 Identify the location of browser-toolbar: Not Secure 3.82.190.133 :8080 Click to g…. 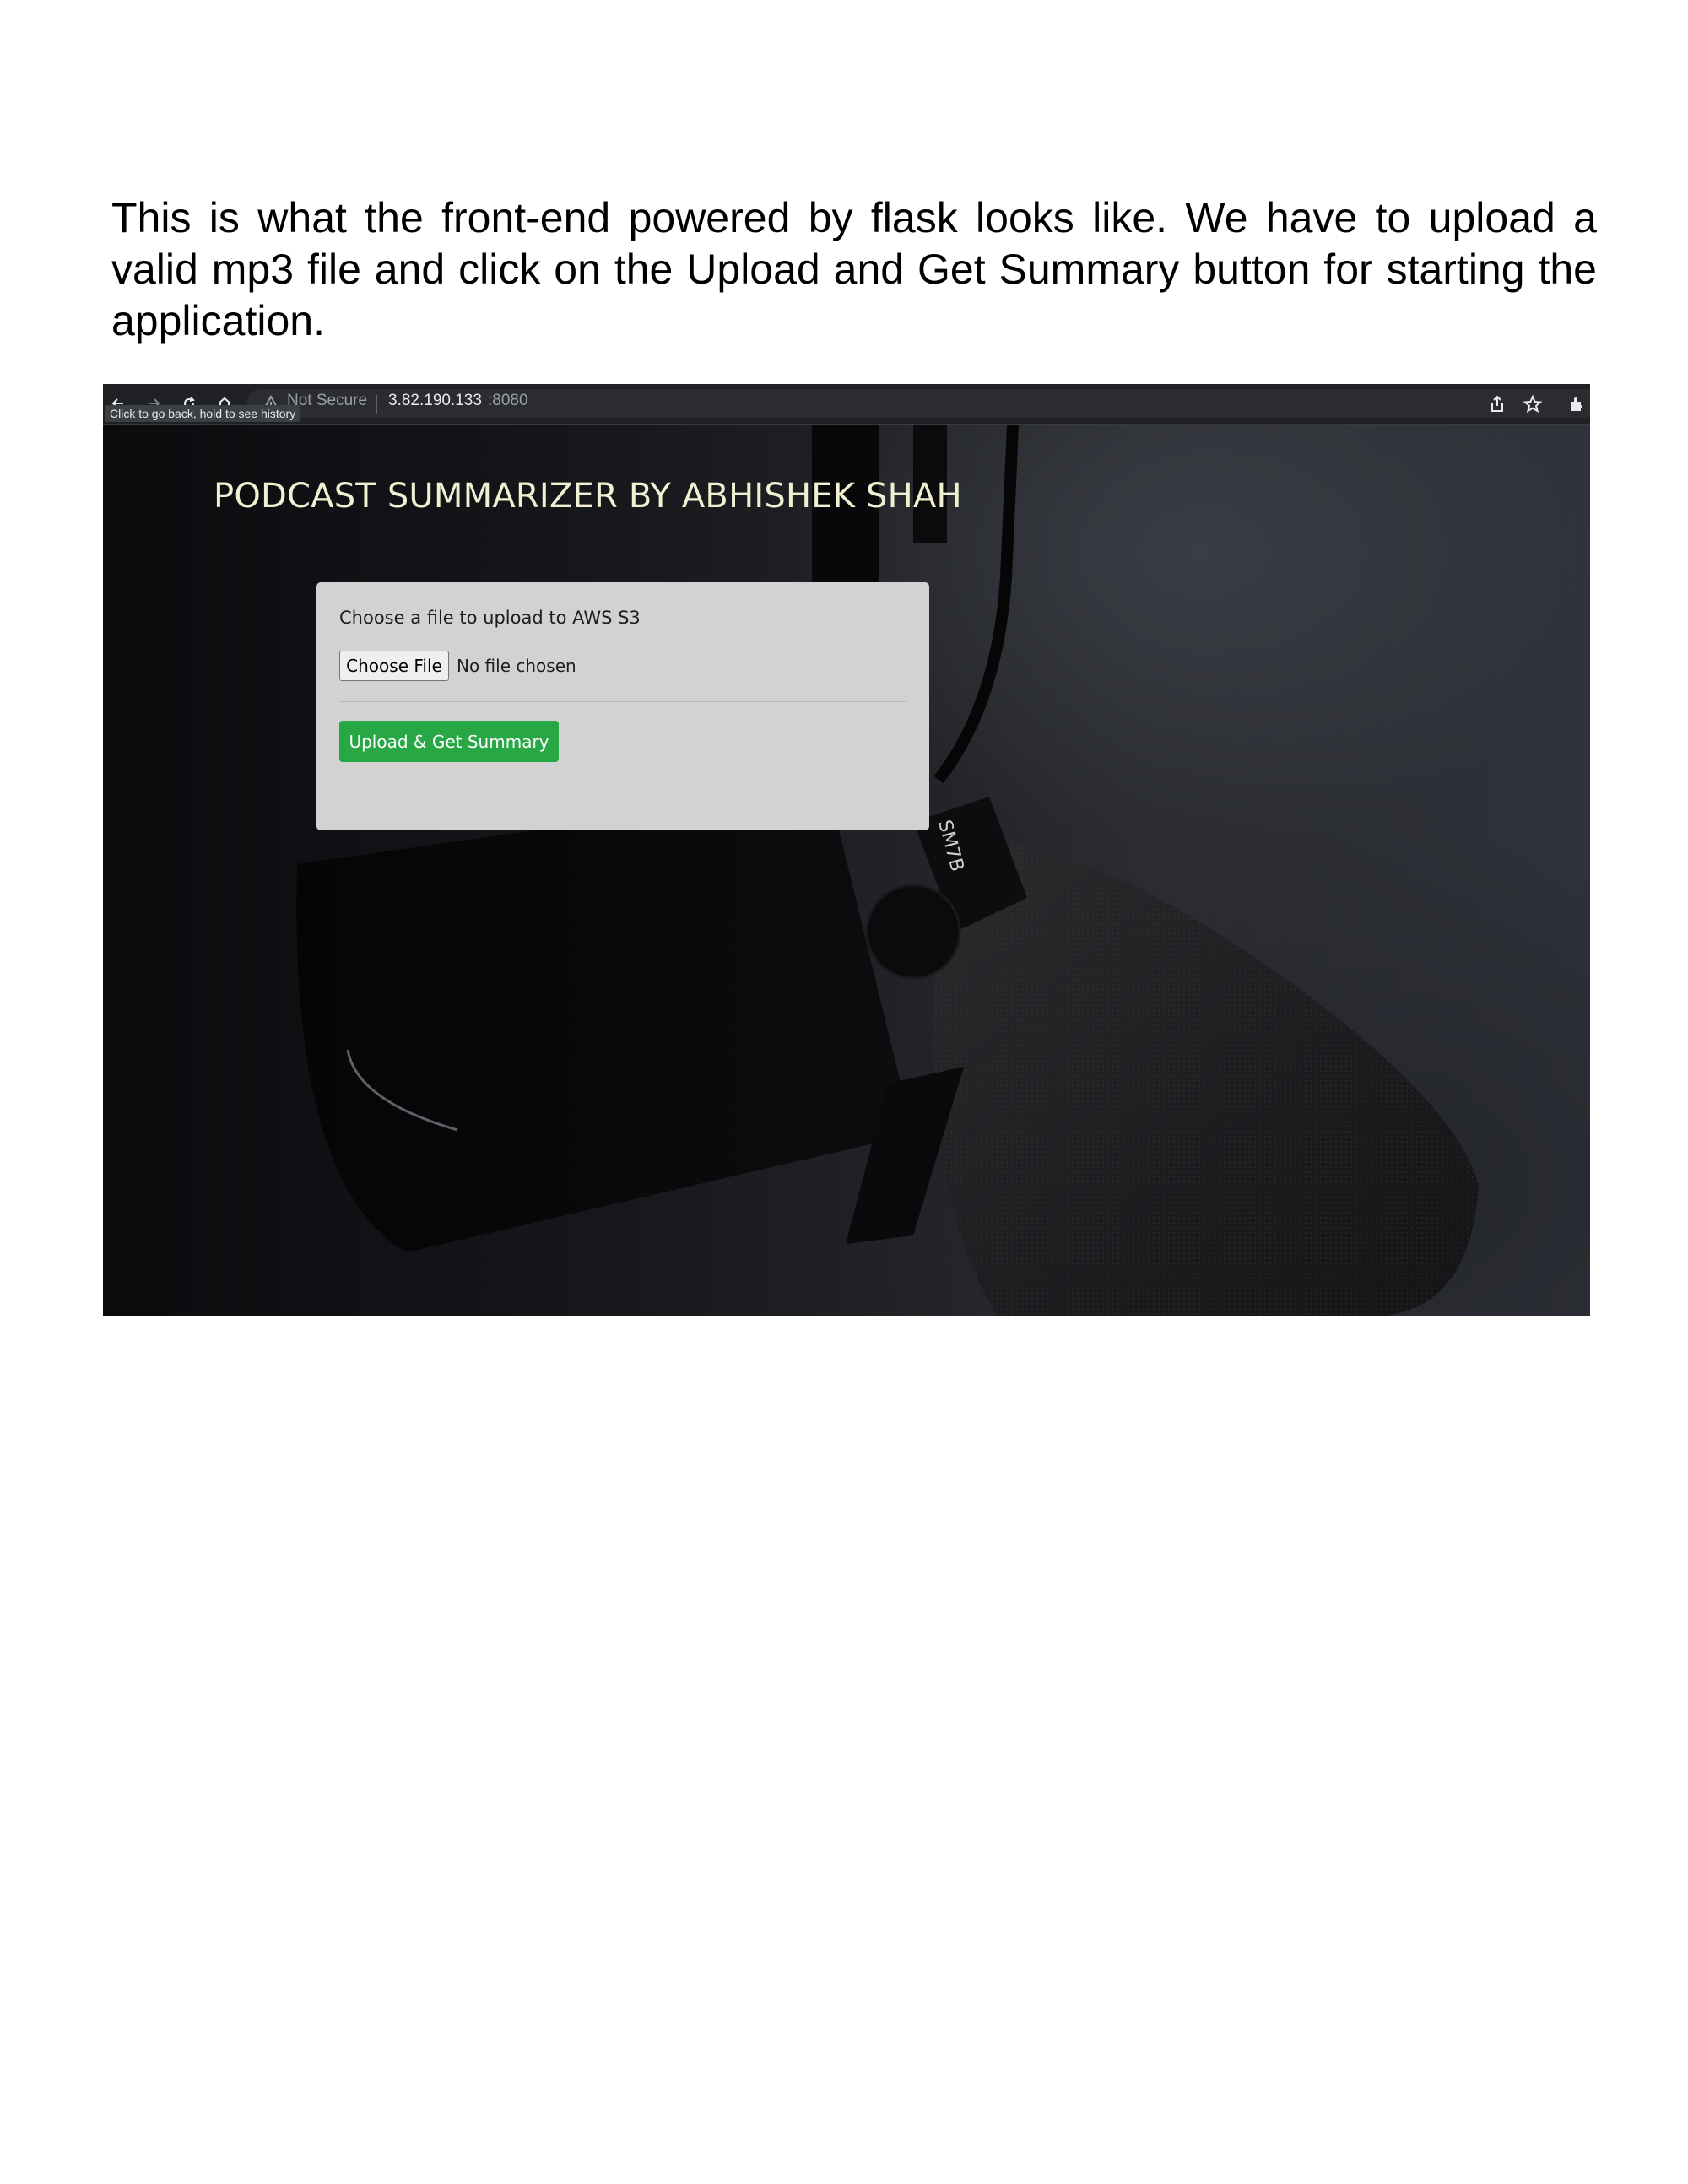
(846, 404).